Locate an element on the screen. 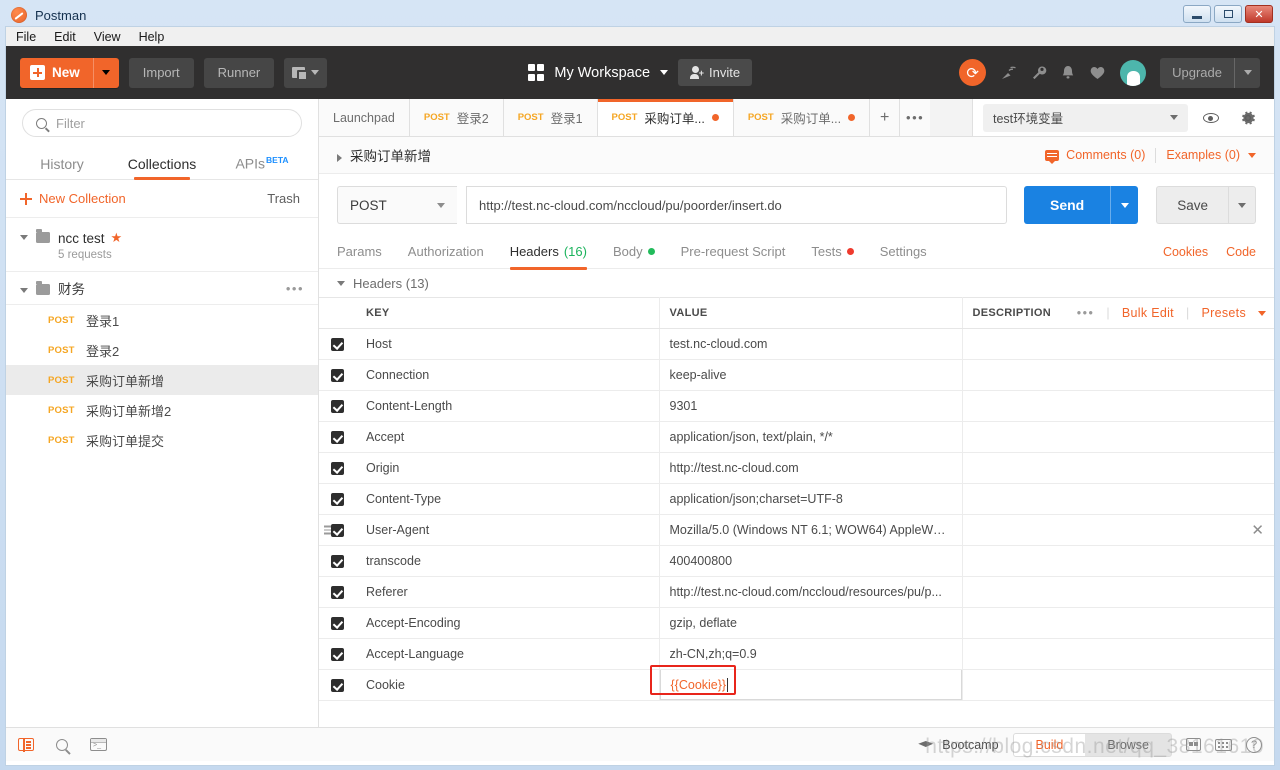 The image size is (1280, 770). header-value: application/json;charset=UTF-8 is located at coordinates (811, 499).